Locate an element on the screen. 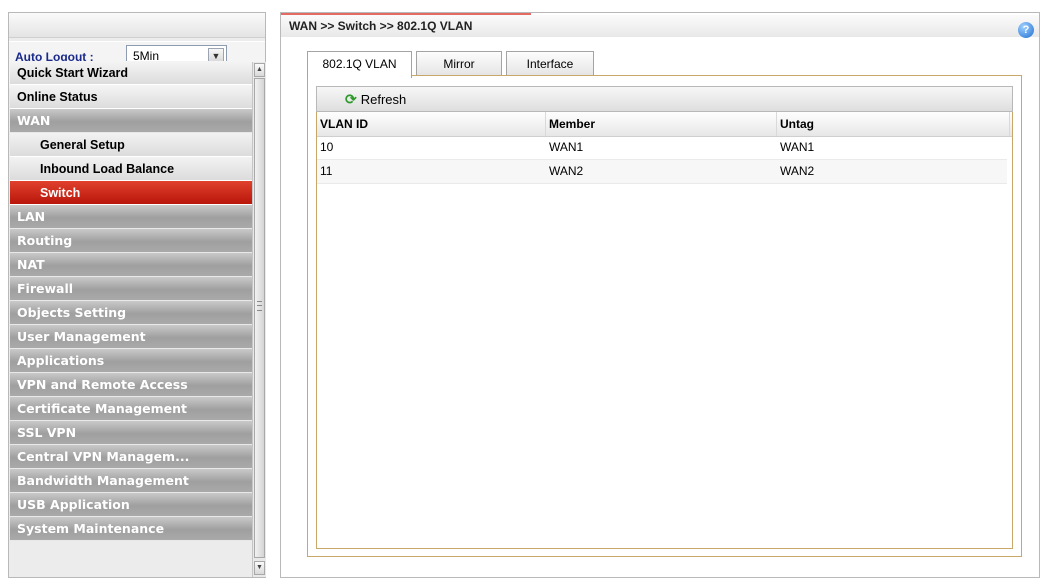 The image size is (1048, 586). sidebar-item-firewall: Firewall is located at coordinates (131, 289).